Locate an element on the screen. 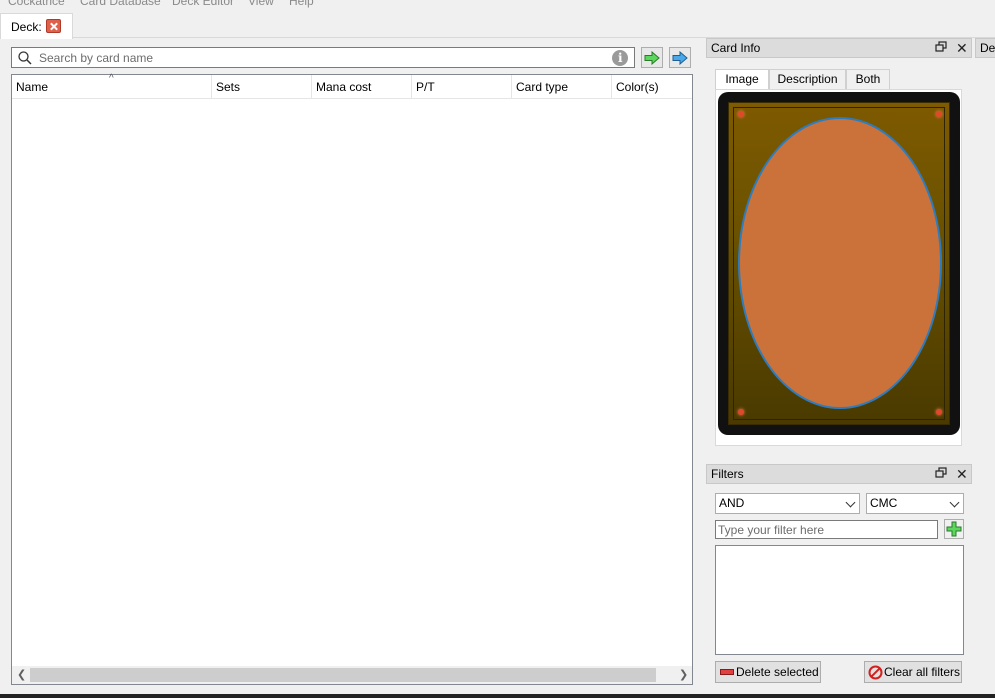  clear-icon is located at coordinates (875, 672).